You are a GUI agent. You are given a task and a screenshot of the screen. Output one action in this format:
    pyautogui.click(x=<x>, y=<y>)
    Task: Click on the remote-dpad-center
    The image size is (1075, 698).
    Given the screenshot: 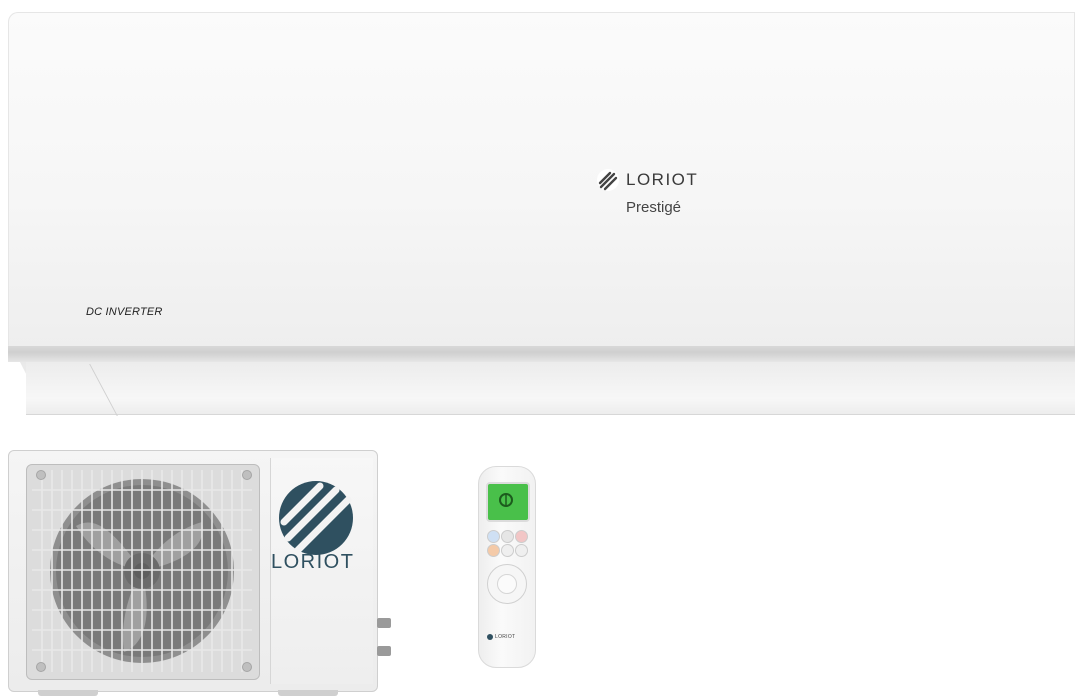 What is the action you would take?
    pyautogui.click(x=507, y=584)
    